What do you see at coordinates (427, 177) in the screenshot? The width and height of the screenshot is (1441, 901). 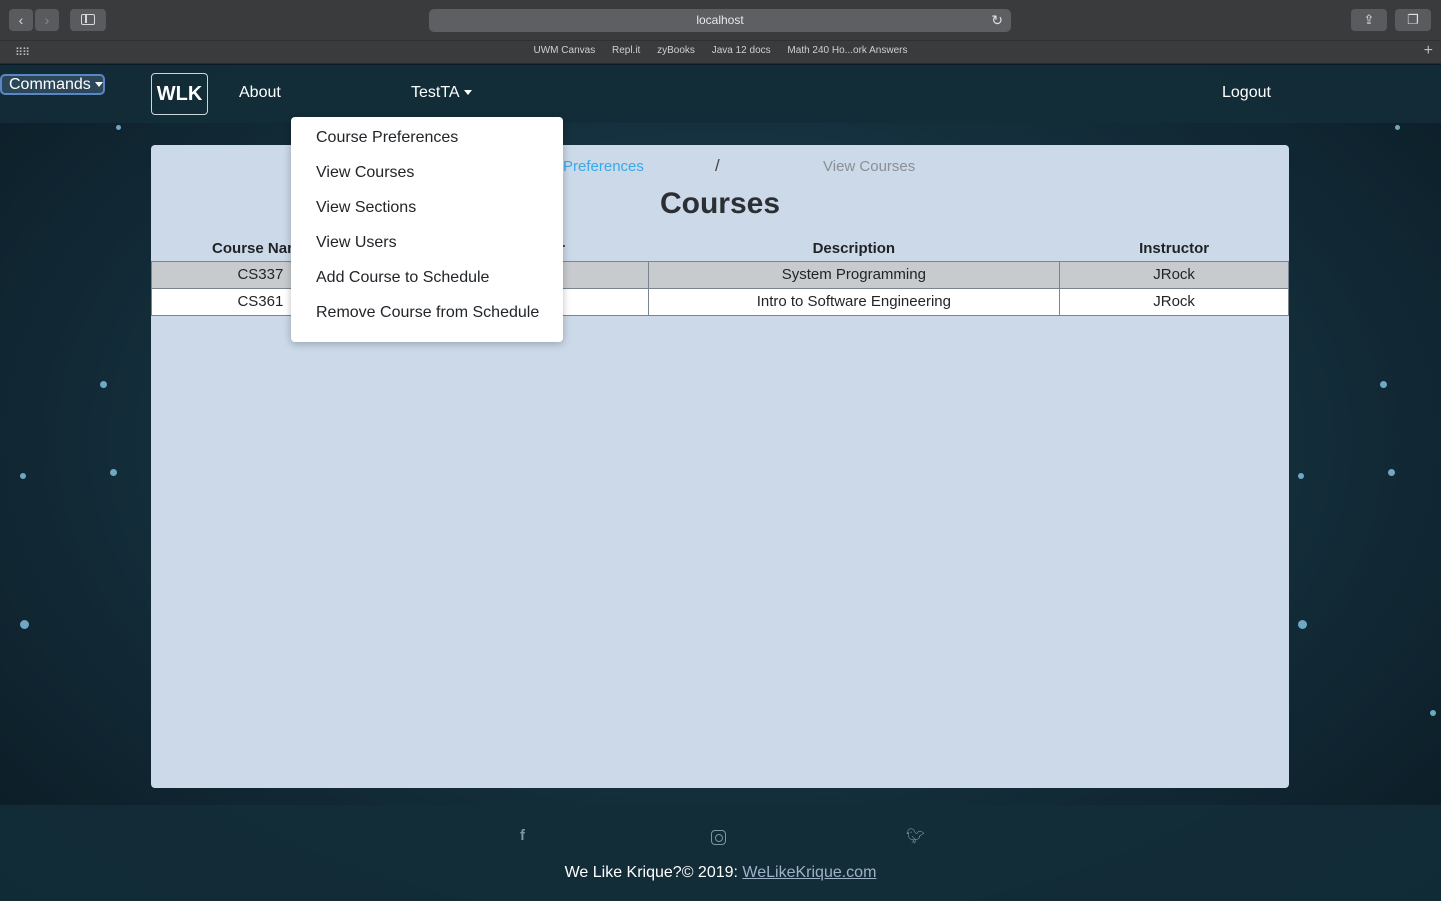 I see `menu-item-view-courses: View Courses` at bounding box center [427, 177].